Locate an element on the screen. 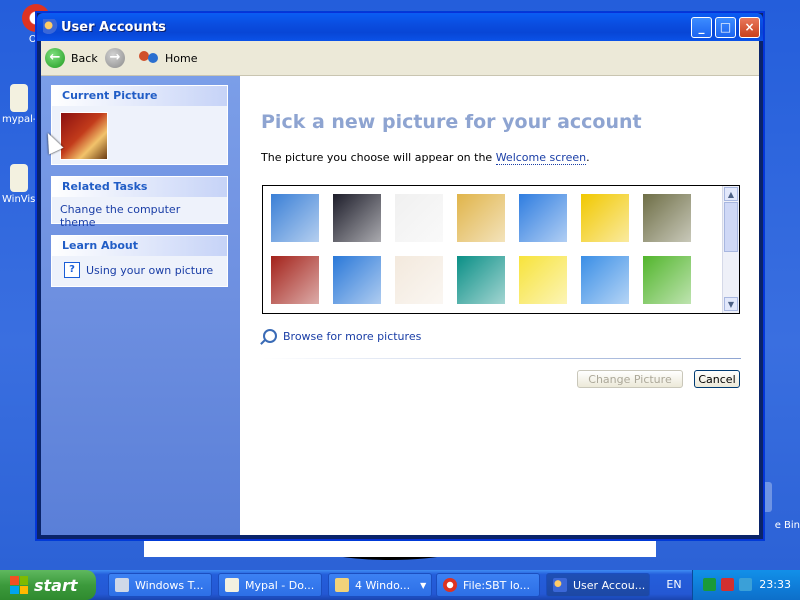 This screenshot has width=800, height=600. desktop-icon-winvis: WinVis is located at coordinates (18, 184).